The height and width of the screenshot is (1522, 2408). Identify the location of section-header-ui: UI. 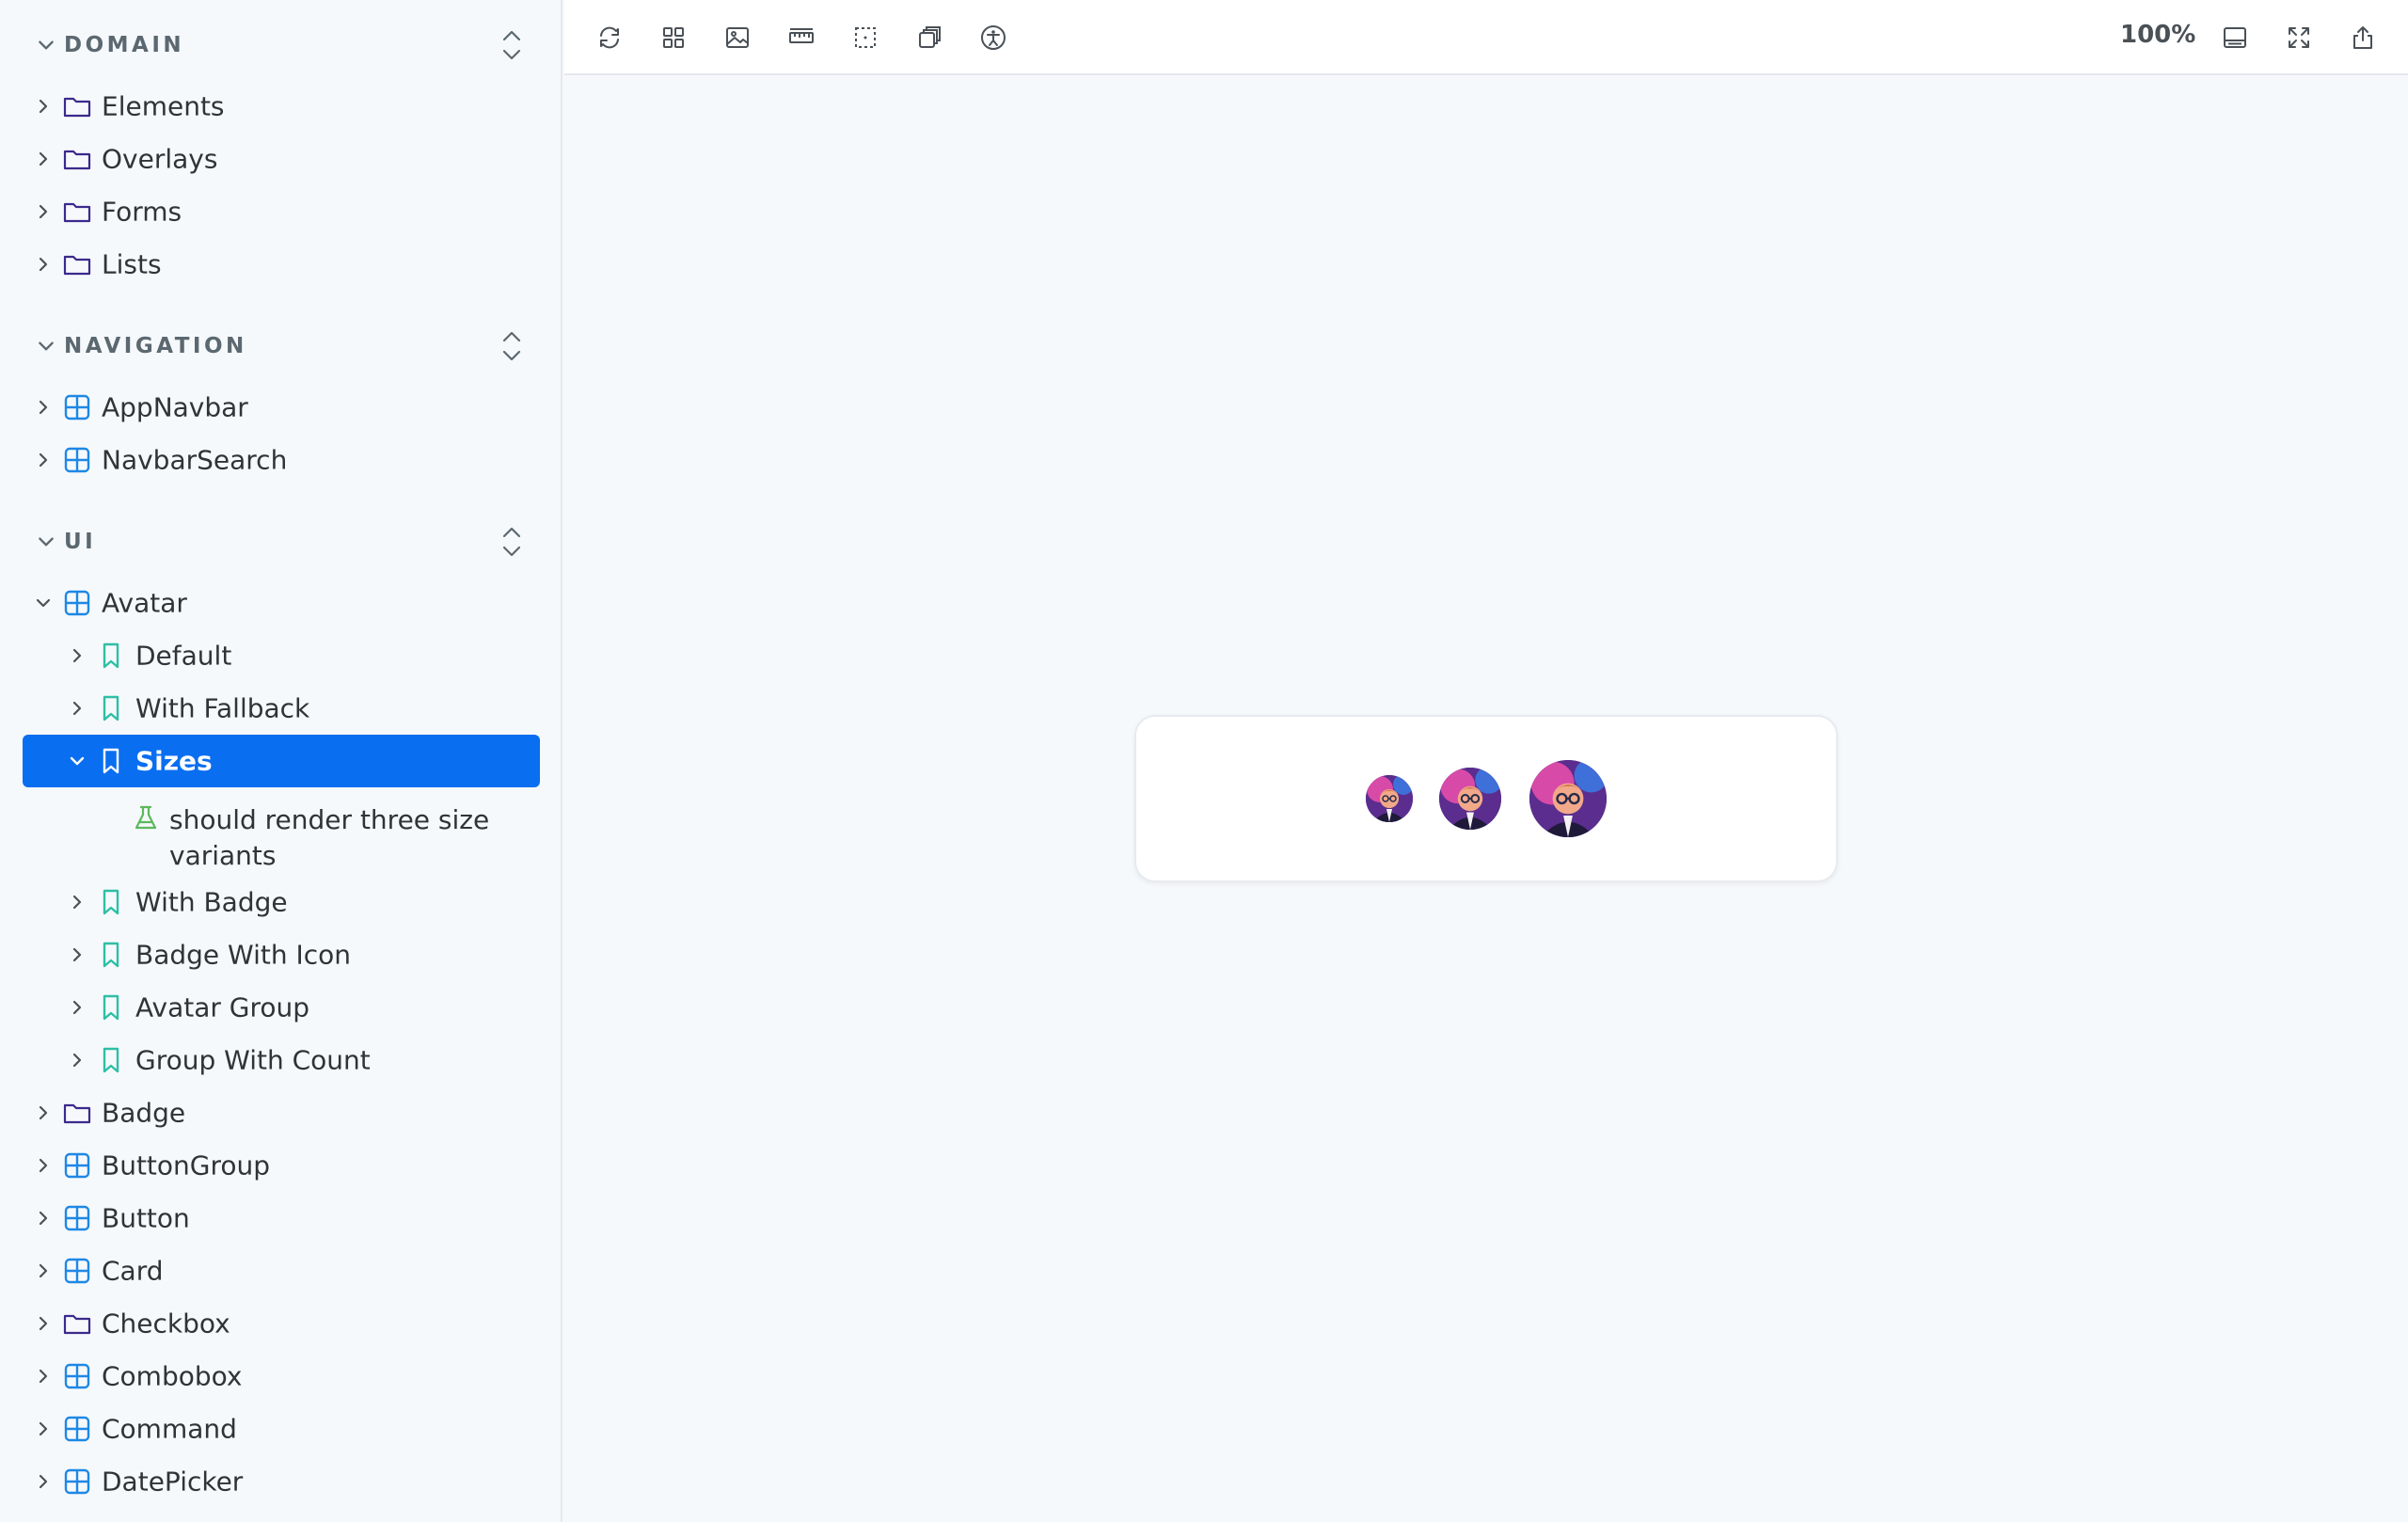
(280, 541).